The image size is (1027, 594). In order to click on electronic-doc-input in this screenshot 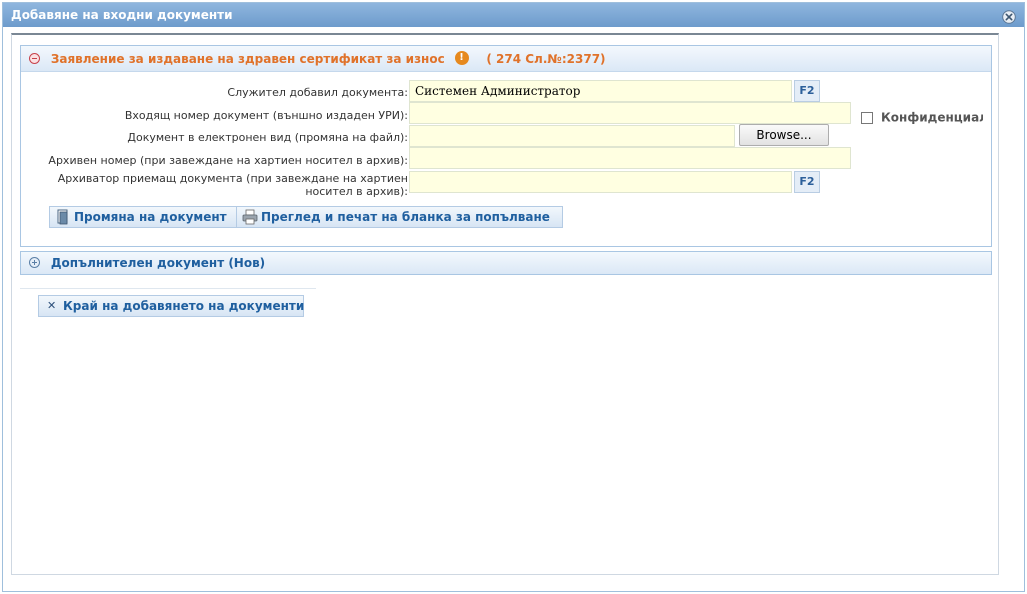, I will do `click(572, 136)`.